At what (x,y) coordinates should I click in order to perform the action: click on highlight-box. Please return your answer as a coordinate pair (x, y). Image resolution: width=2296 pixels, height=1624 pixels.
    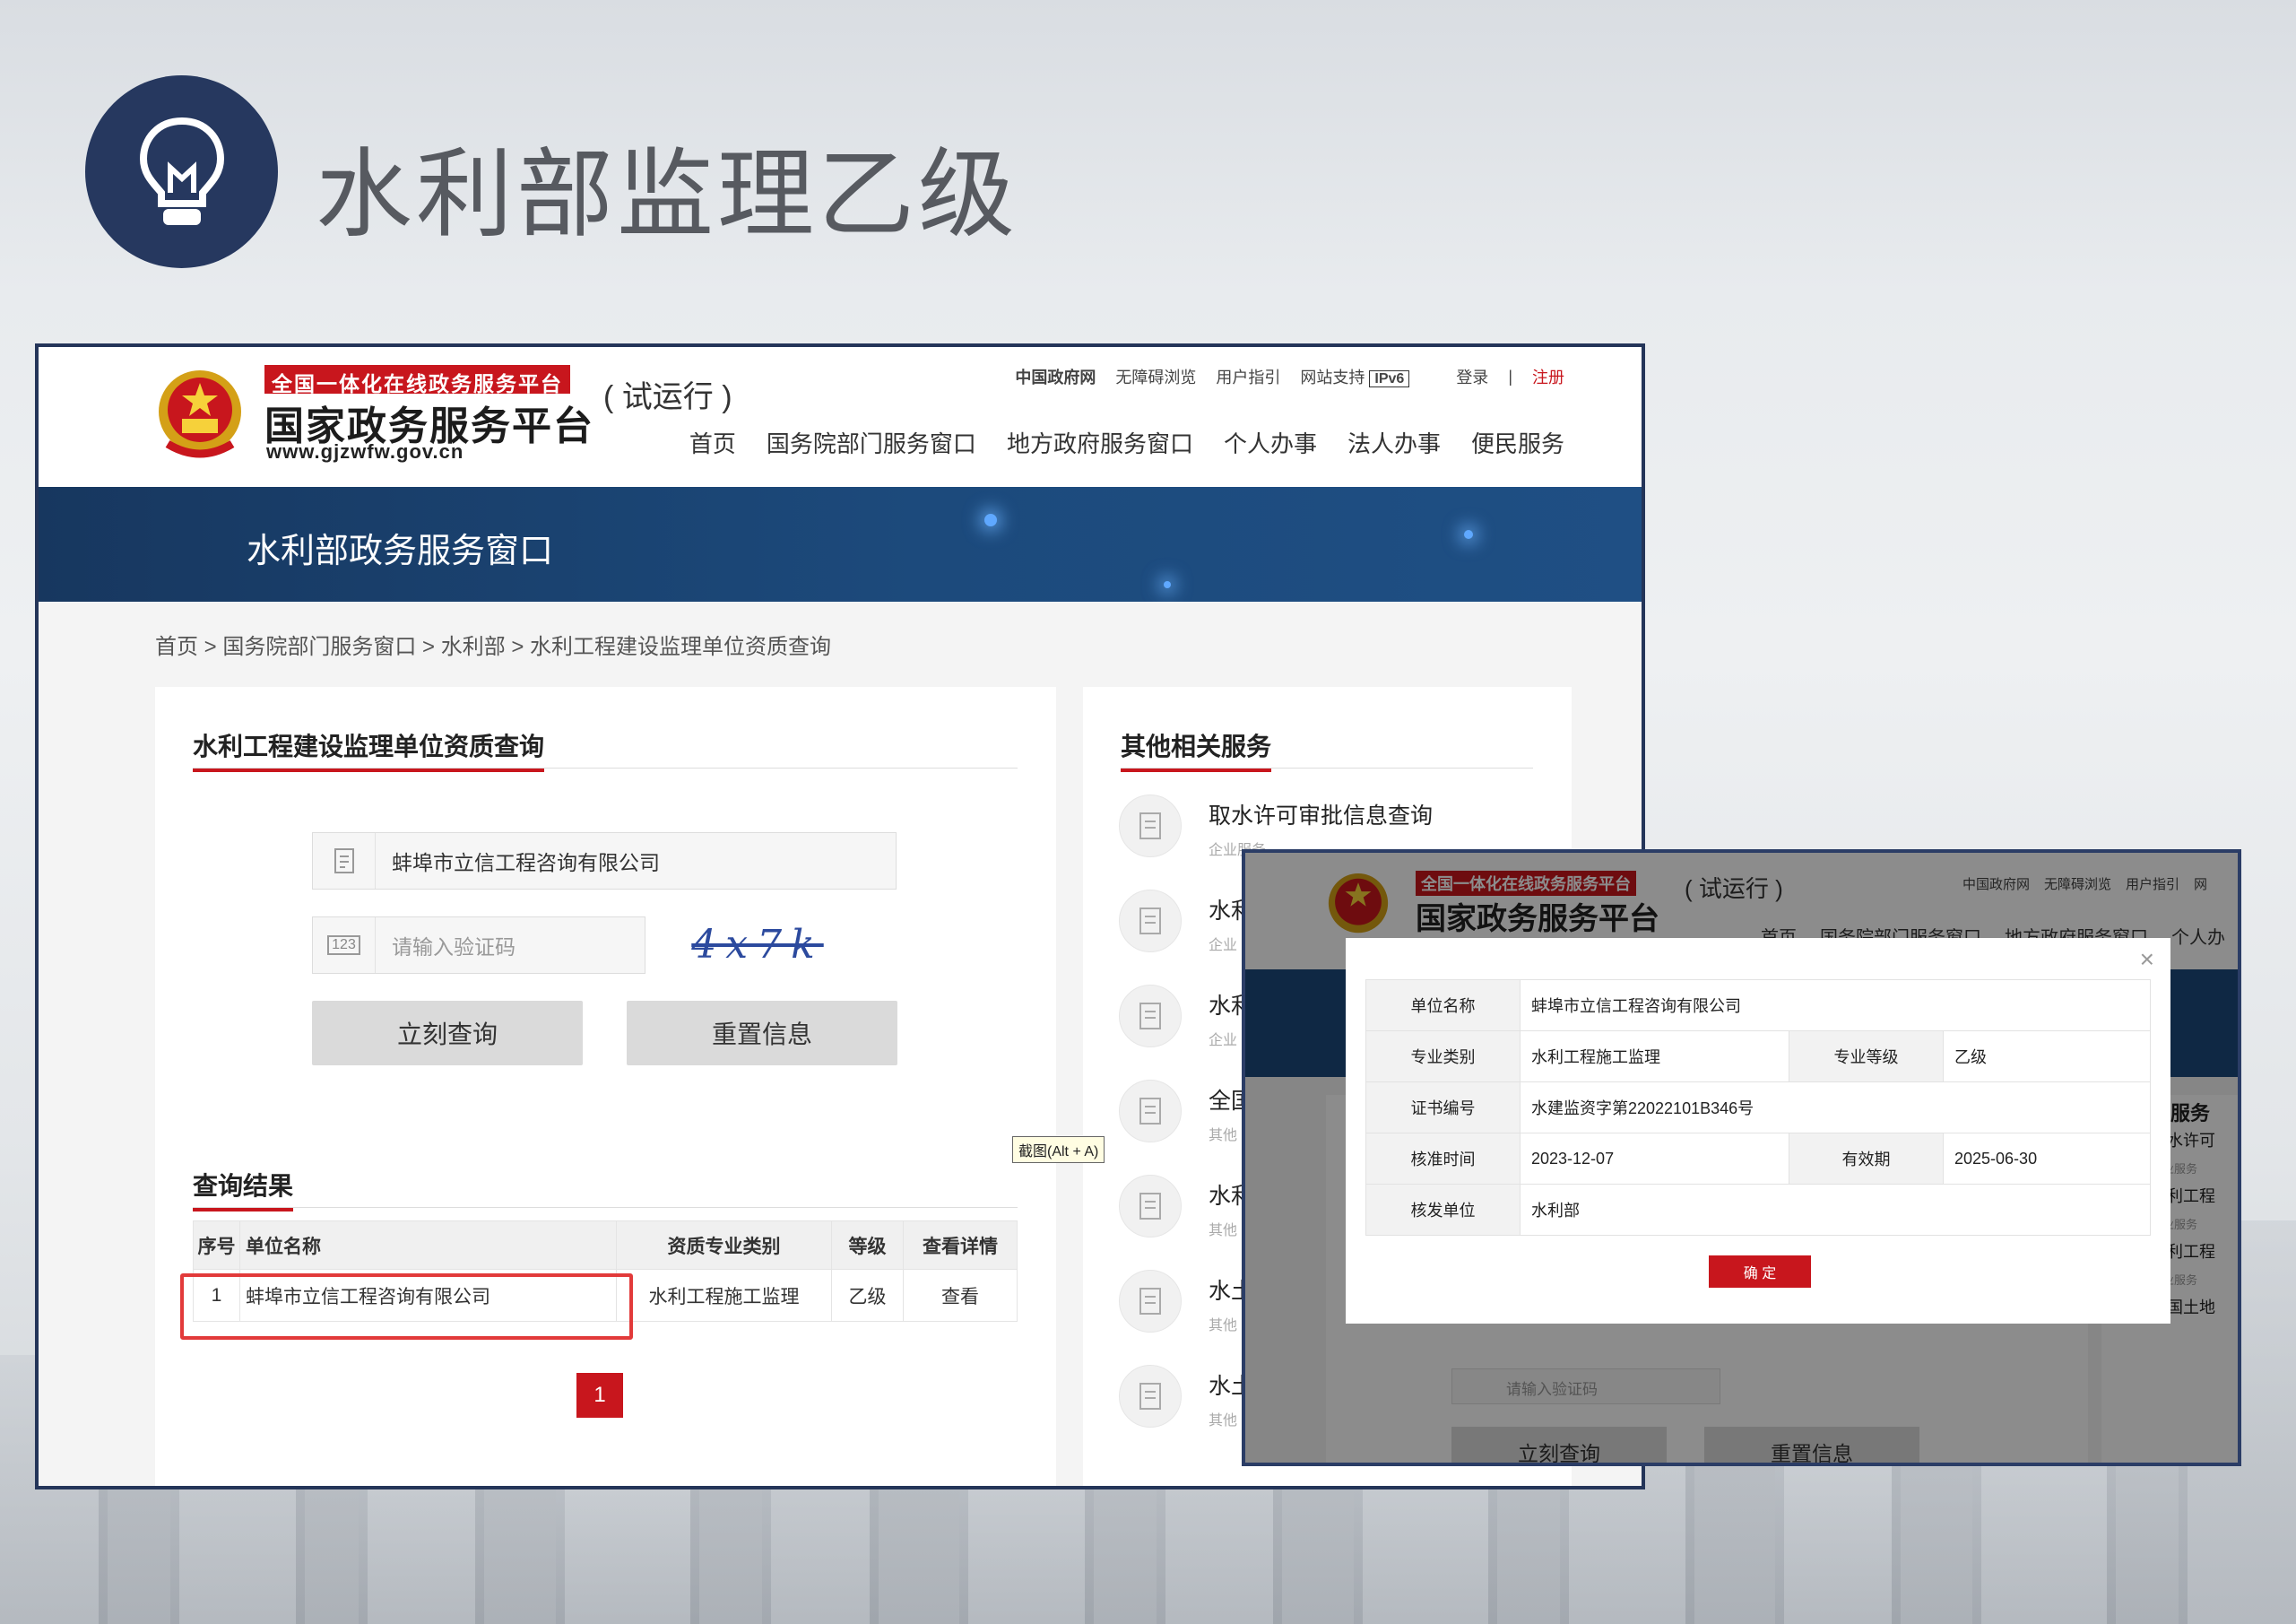
    Looking at the image, I should click on (406, 1306).